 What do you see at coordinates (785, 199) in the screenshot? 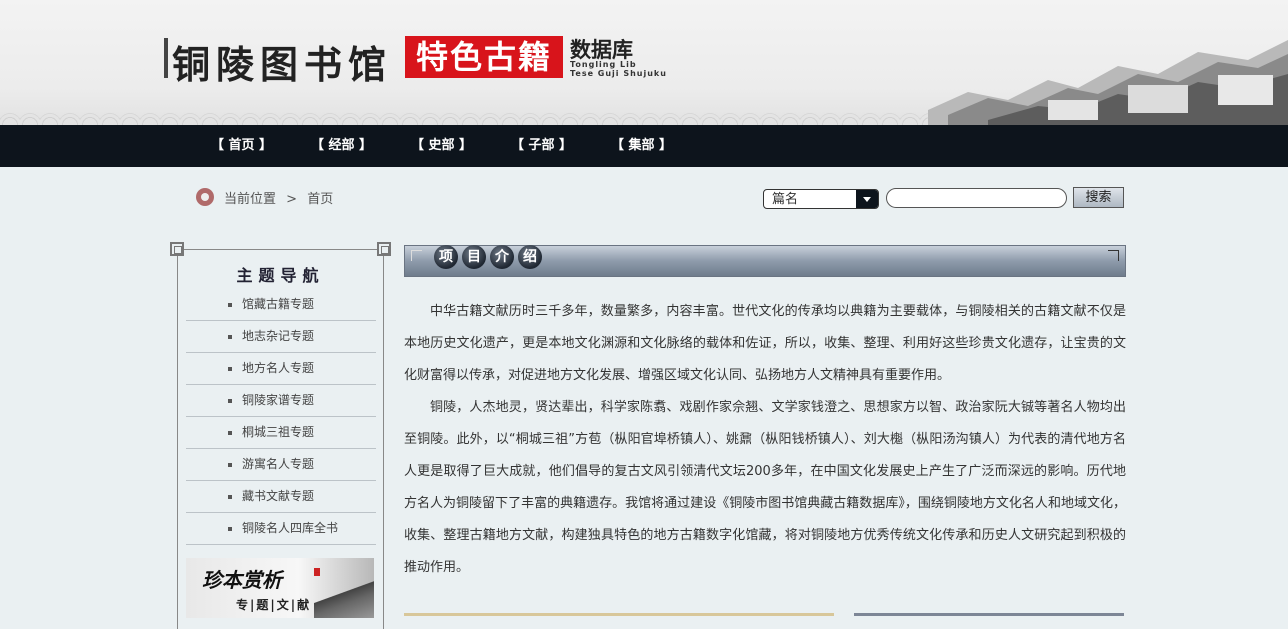
I see `search-field-selected: 篇名` at bounding box center [785, 199].